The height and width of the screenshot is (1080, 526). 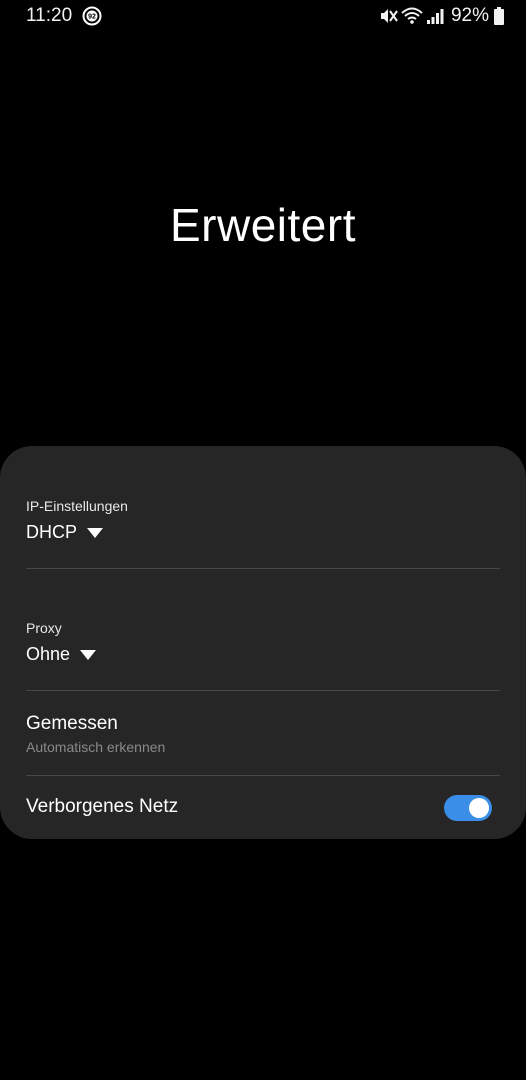 I want to click on wifi-icon, so click(x=412, y=15).